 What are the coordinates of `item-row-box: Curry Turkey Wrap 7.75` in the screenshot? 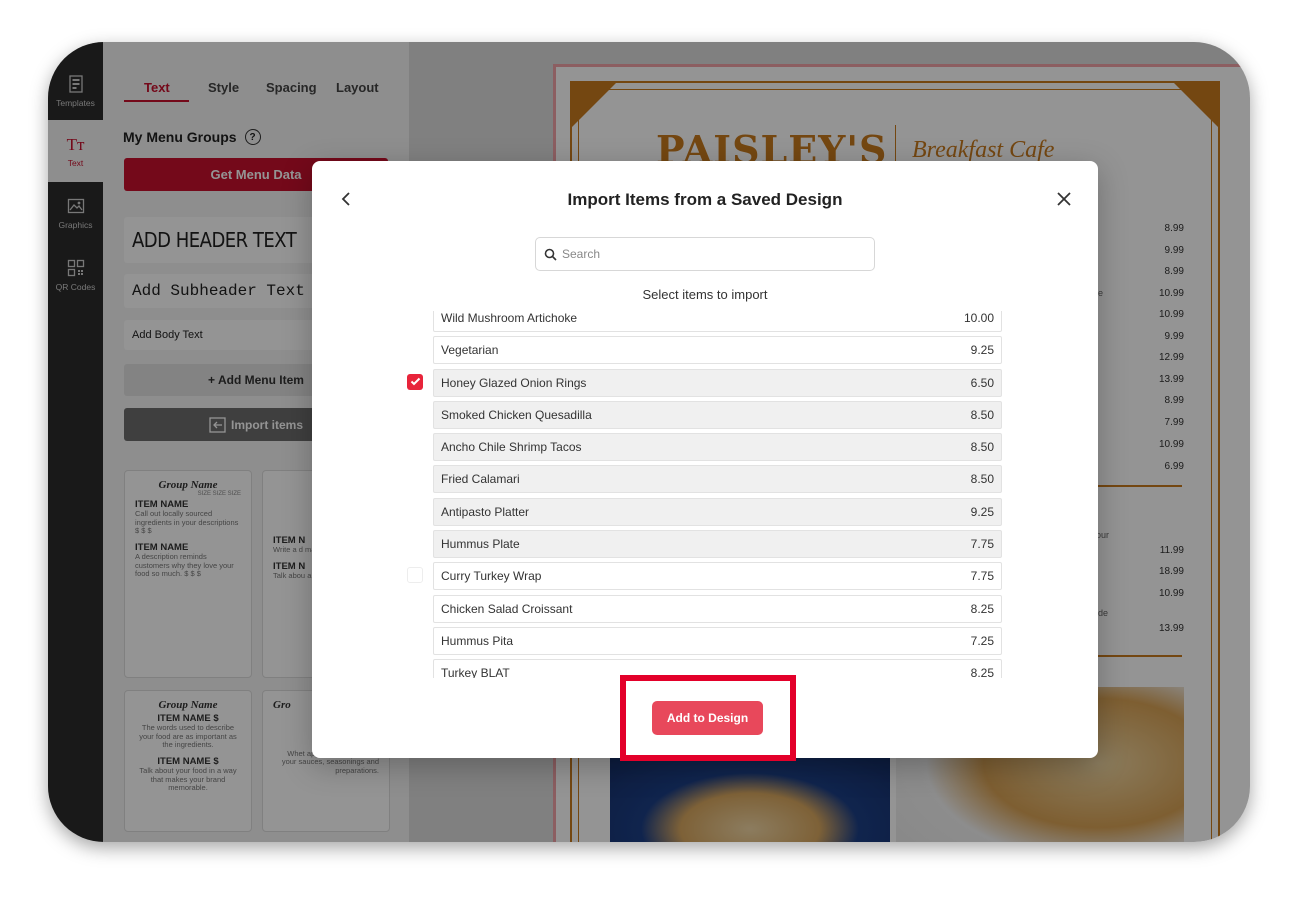 It's located at (717, 576).